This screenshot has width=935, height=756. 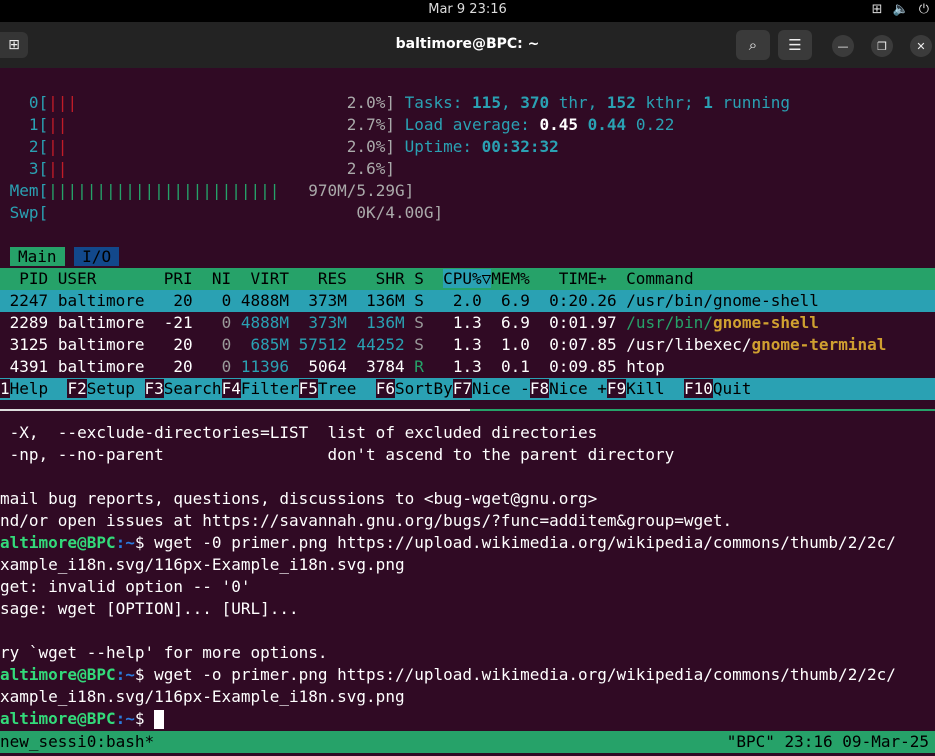 What do you see at coordinates (77, 741) in the screenshot?
I see `tmux-window-list: new_sessi0:bash*` at bounding box center [77, 741].